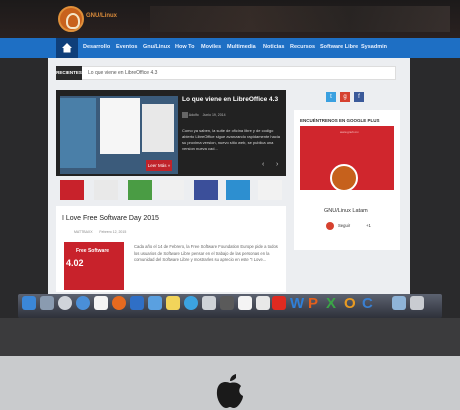 This screenshot has width=460, height=410. I want to click on onenote-icon: C, so click(367, 303).